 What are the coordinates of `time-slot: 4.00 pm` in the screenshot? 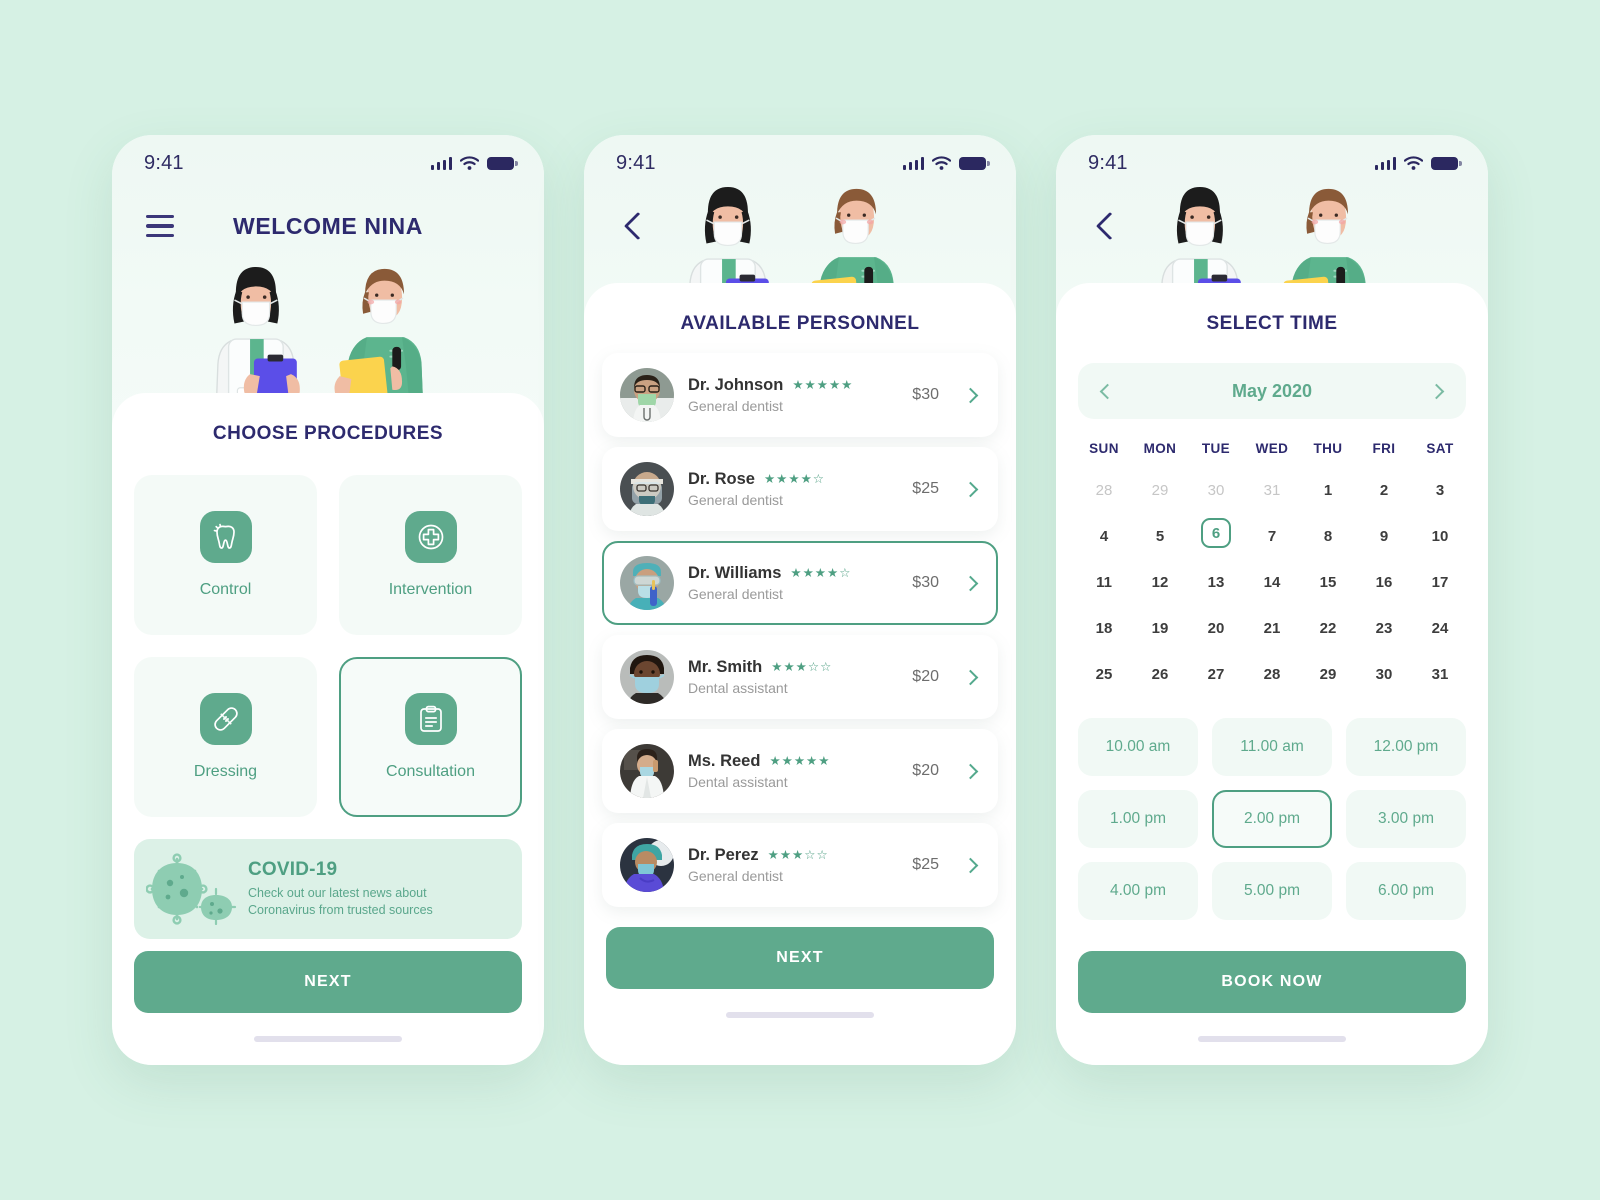 It's located at (1138, 891).